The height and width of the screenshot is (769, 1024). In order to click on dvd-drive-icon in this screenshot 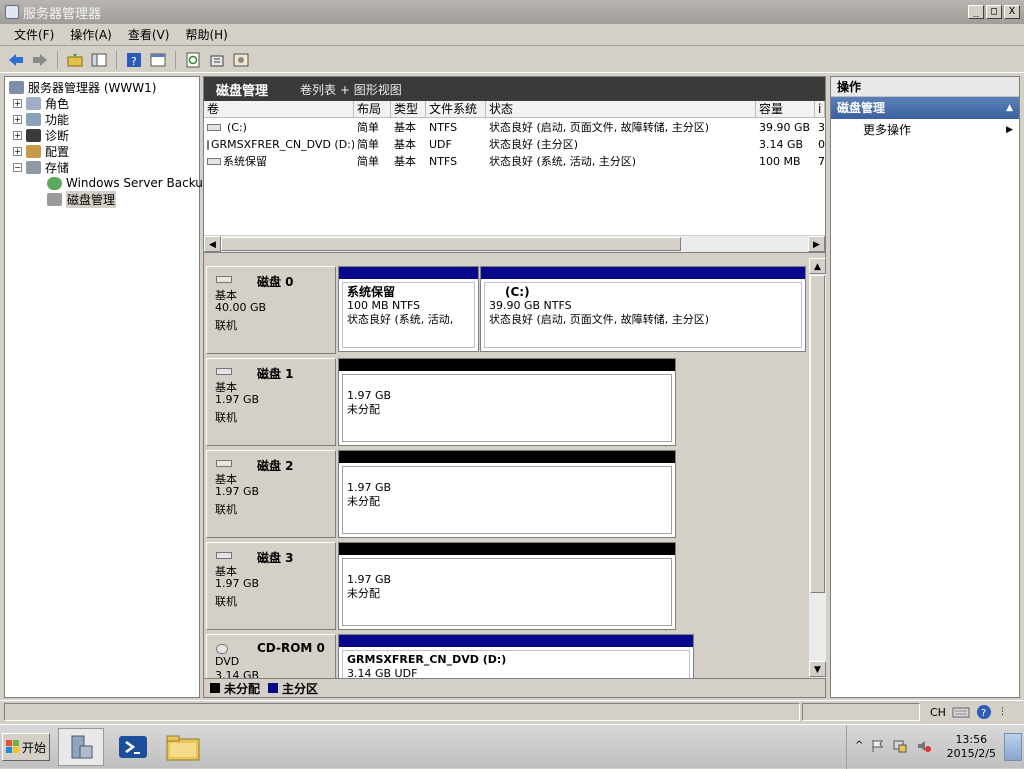, I will do `click(222, 649)`.